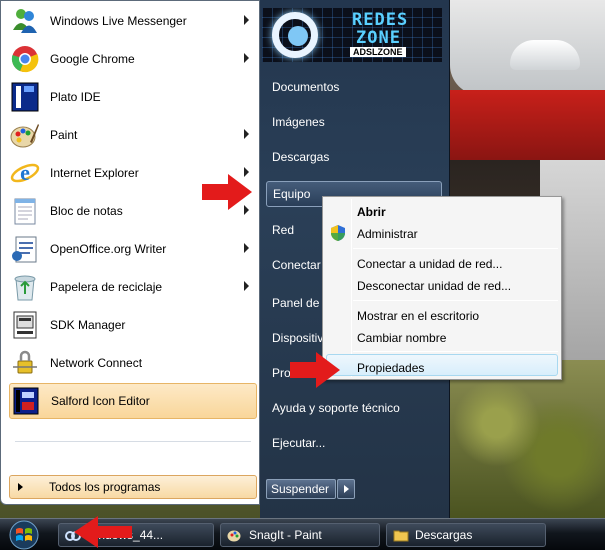  What do you see at coordinates (378, 38) in the screenshot?
I see `banner-text-line2: ZONE` at bounding box center [378, 38].